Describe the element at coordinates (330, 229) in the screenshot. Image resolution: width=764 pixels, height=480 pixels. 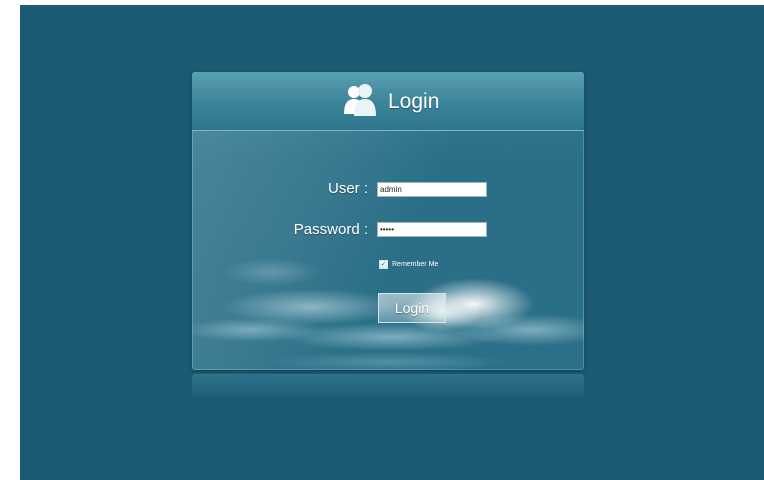
I see `password-label: Password :` at that location.